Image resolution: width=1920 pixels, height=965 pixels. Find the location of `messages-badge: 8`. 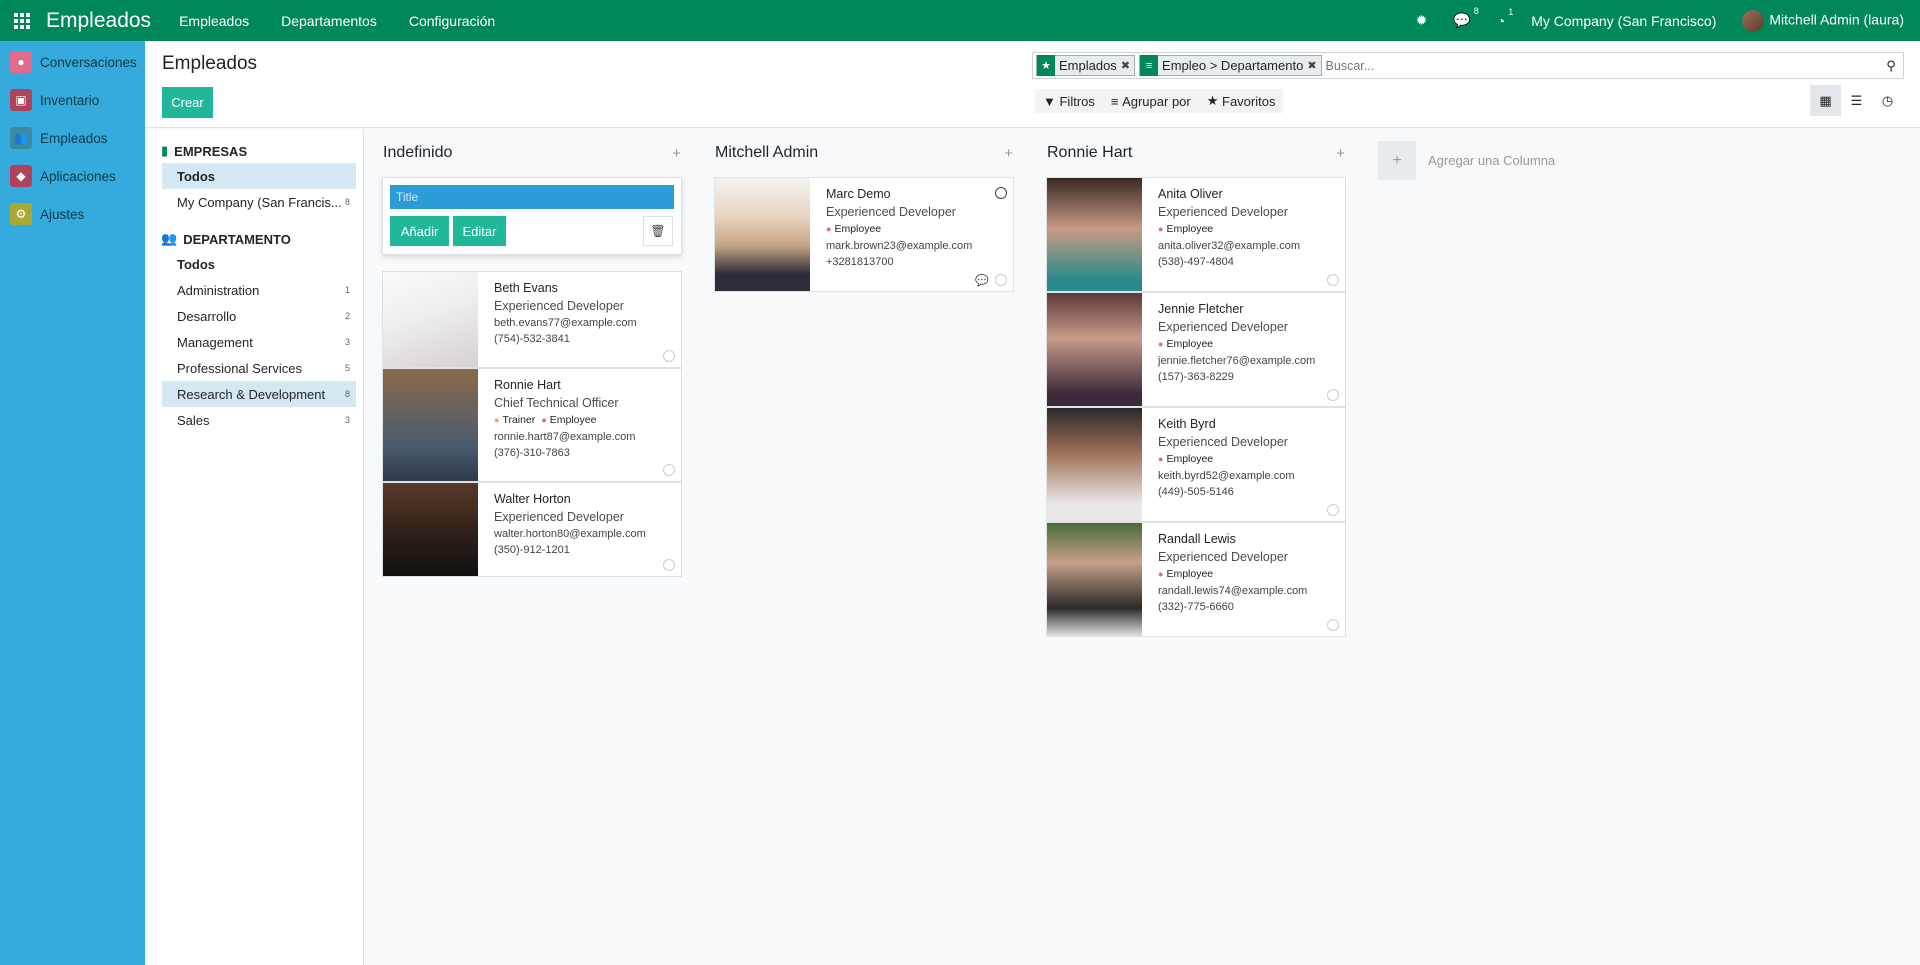

messages-badge: 8 is located at coordinates (1476, 11).